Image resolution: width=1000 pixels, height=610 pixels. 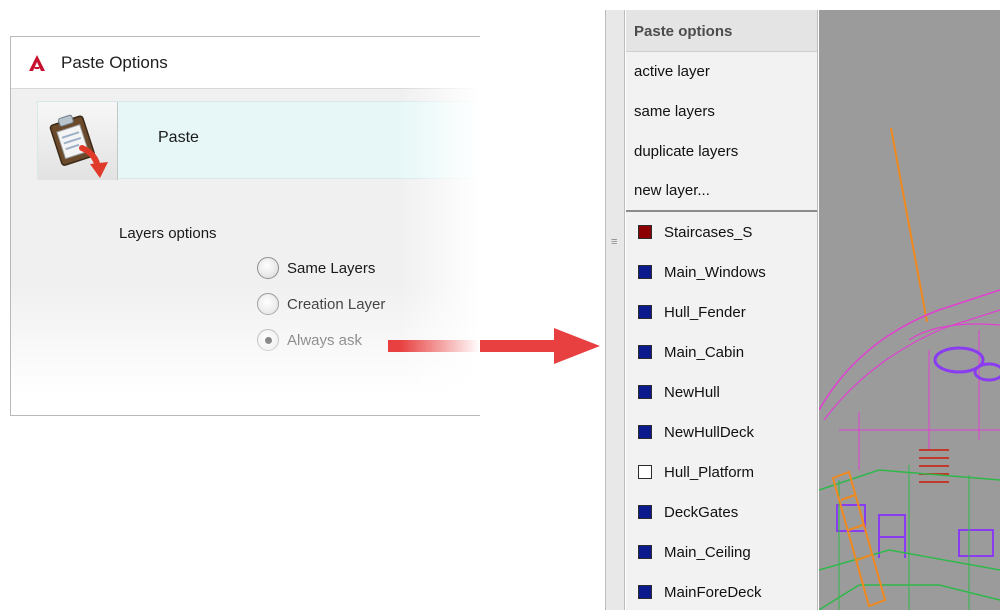 I want to click on layer-item: MainForeDeck, so click(x=721, y=591).